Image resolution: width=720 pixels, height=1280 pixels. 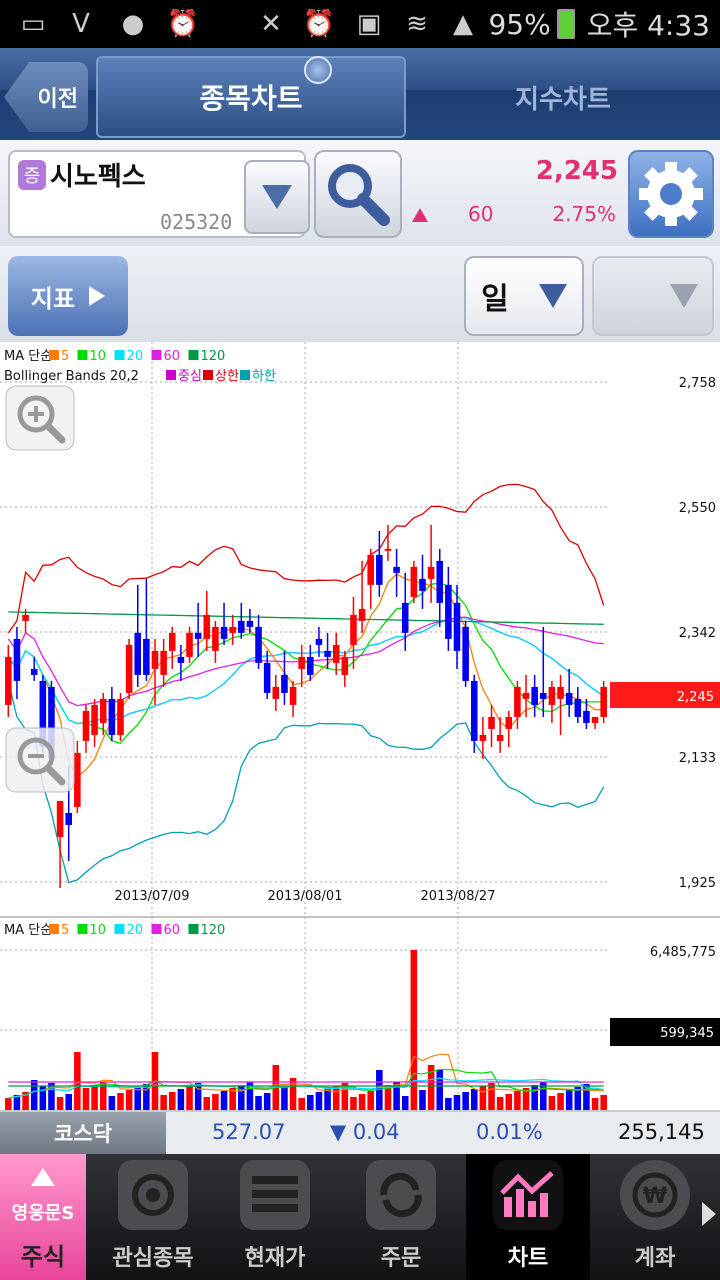 What do you see at coordinates (481, 214) in the screenshot?
I see `price-change: 60` at bounding box center [481, 214].